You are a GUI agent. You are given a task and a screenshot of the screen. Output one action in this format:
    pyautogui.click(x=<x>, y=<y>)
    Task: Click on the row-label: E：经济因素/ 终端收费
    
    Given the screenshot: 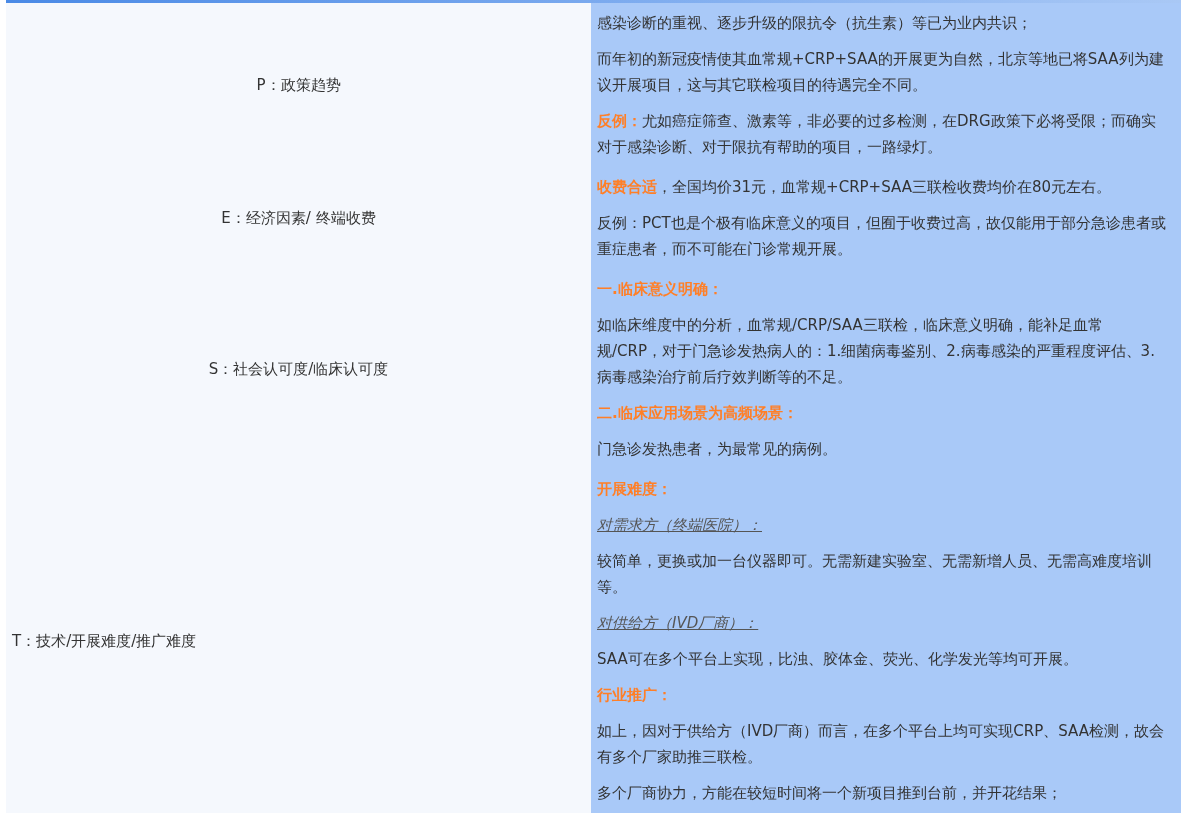 What is the action you would take?
    pyautogui.click(x=298, y=218)
    